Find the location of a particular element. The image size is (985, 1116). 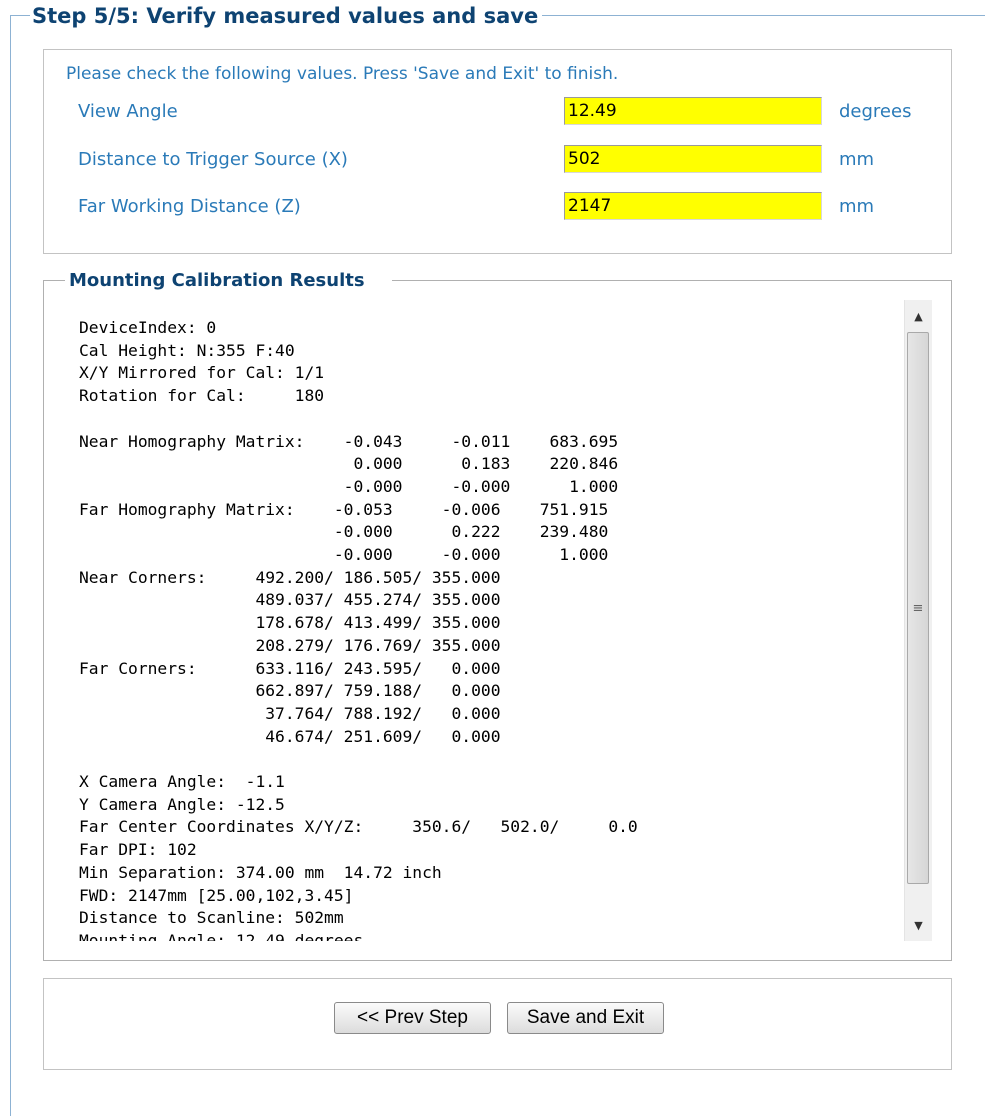

trigger-distance-input is located at coordinates (693, 159).